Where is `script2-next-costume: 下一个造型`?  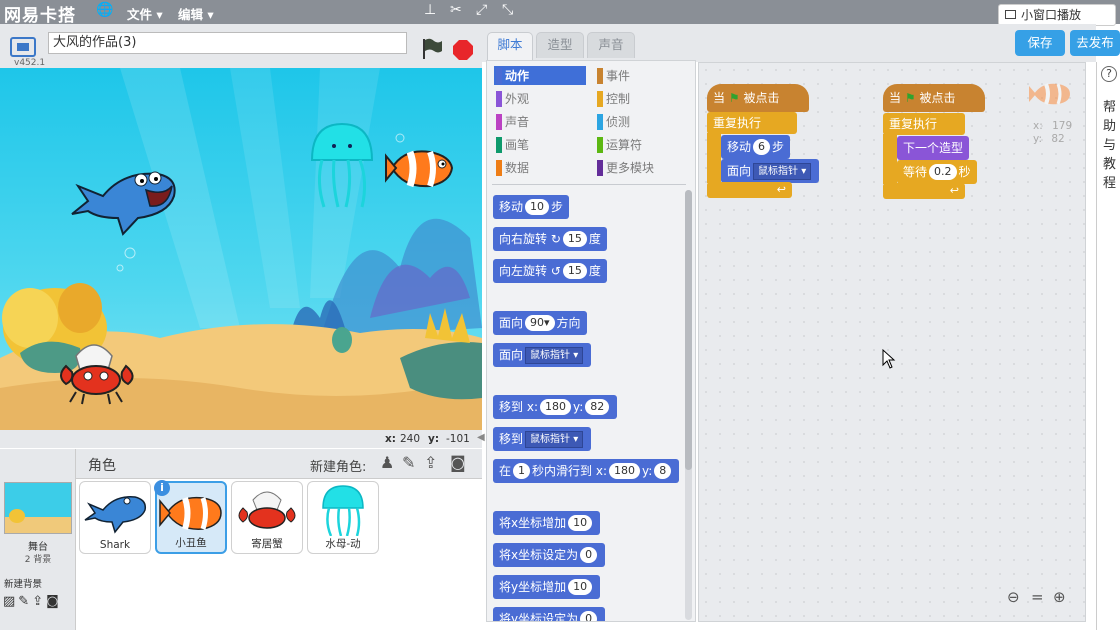 script2-next-costume: 下一个造型 is located at coordinates (933, 148).